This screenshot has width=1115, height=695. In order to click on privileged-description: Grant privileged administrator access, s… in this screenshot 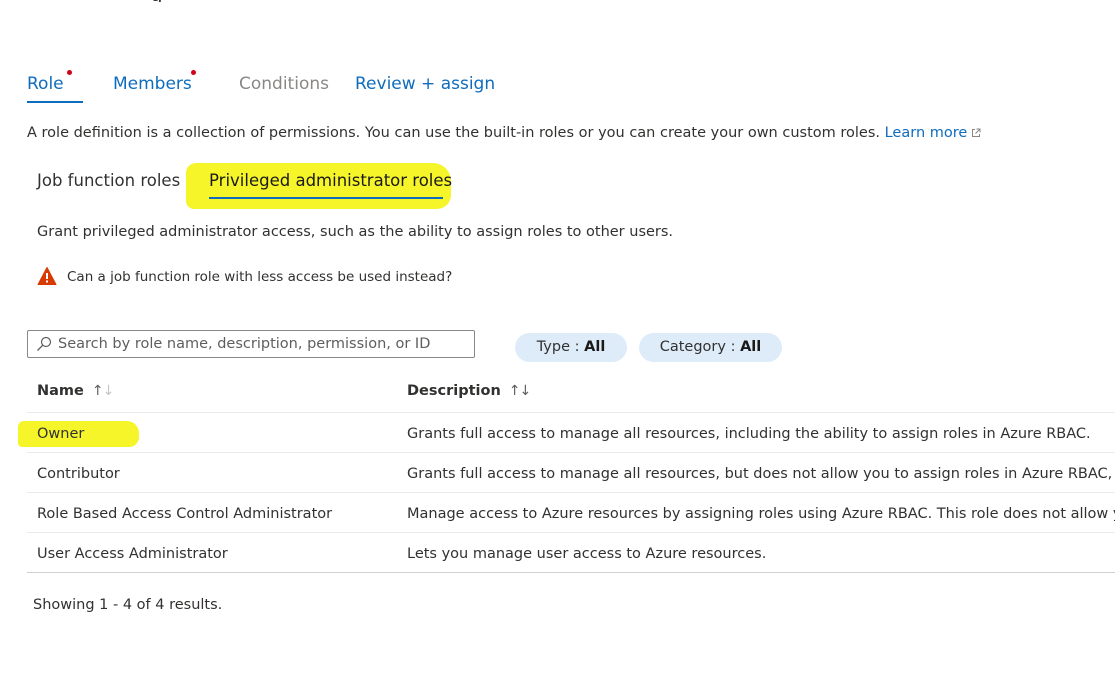, I will do `click(355, 232)`.